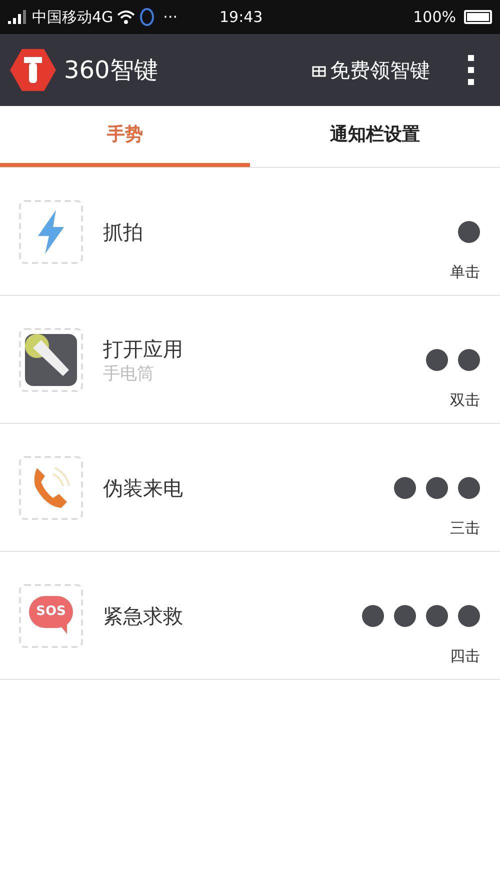 This screenshot has height=889, width=500. Describe the element at coordinates (51, 360) in the screenshot. I see `flashlight-icon` at that location.